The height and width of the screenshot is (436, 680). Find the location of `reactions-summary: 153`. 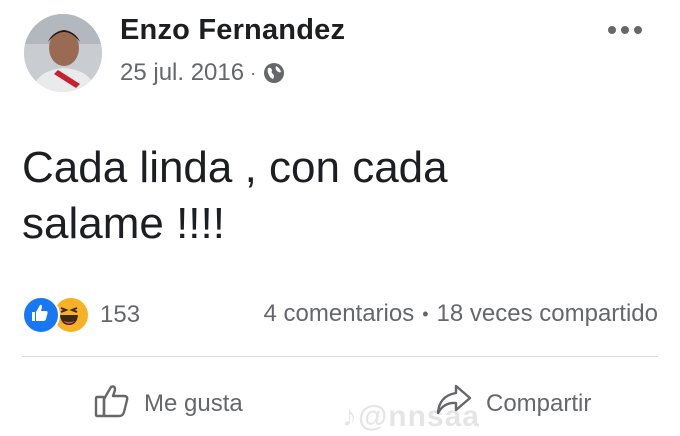

reactions-summary: 153 is located at coordinates (81, 315).